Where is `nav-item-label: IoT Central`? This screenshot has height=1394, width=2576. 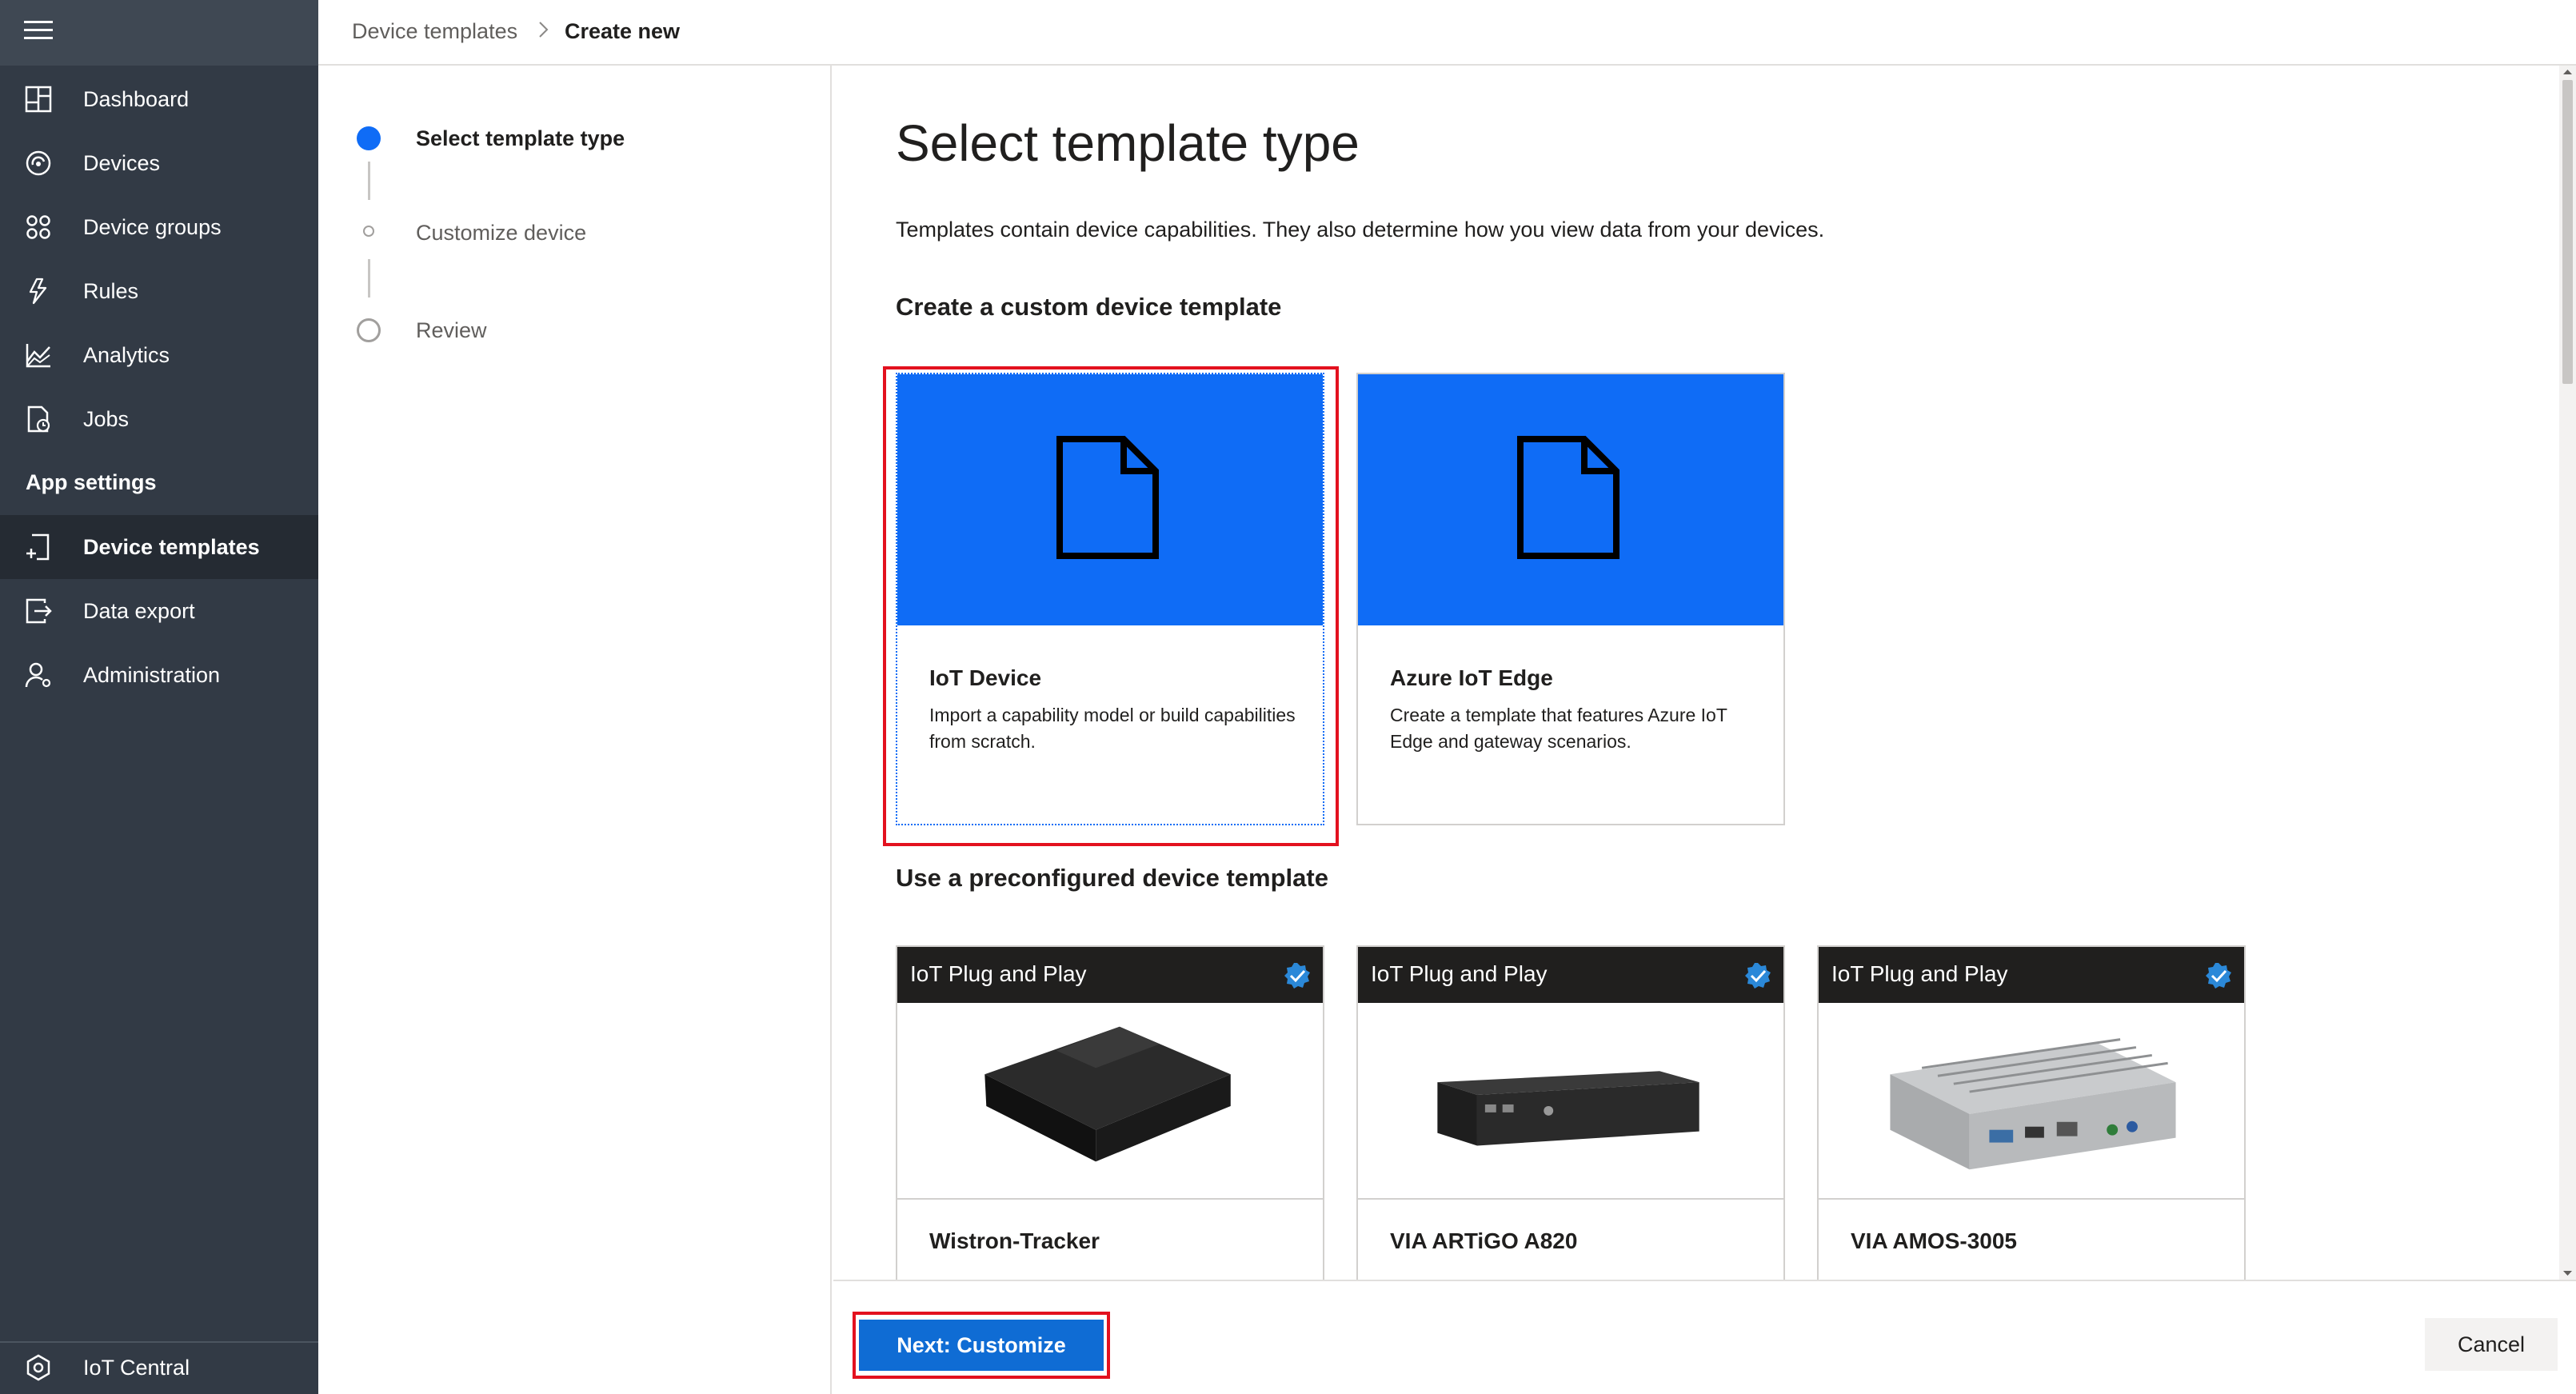
nav-item-label: IoT Central is located at coordinates (137, 1367).